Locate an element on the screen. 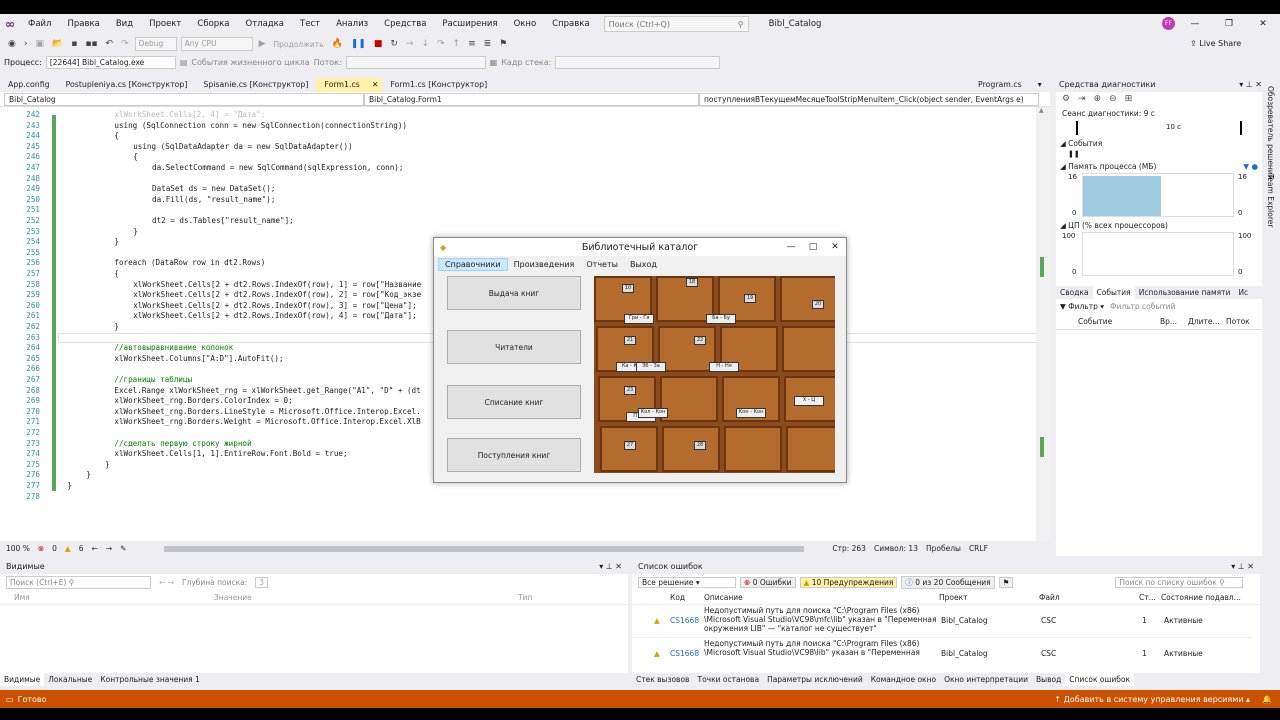  output-tab: Точки останова is located at coordinates (728, 679).